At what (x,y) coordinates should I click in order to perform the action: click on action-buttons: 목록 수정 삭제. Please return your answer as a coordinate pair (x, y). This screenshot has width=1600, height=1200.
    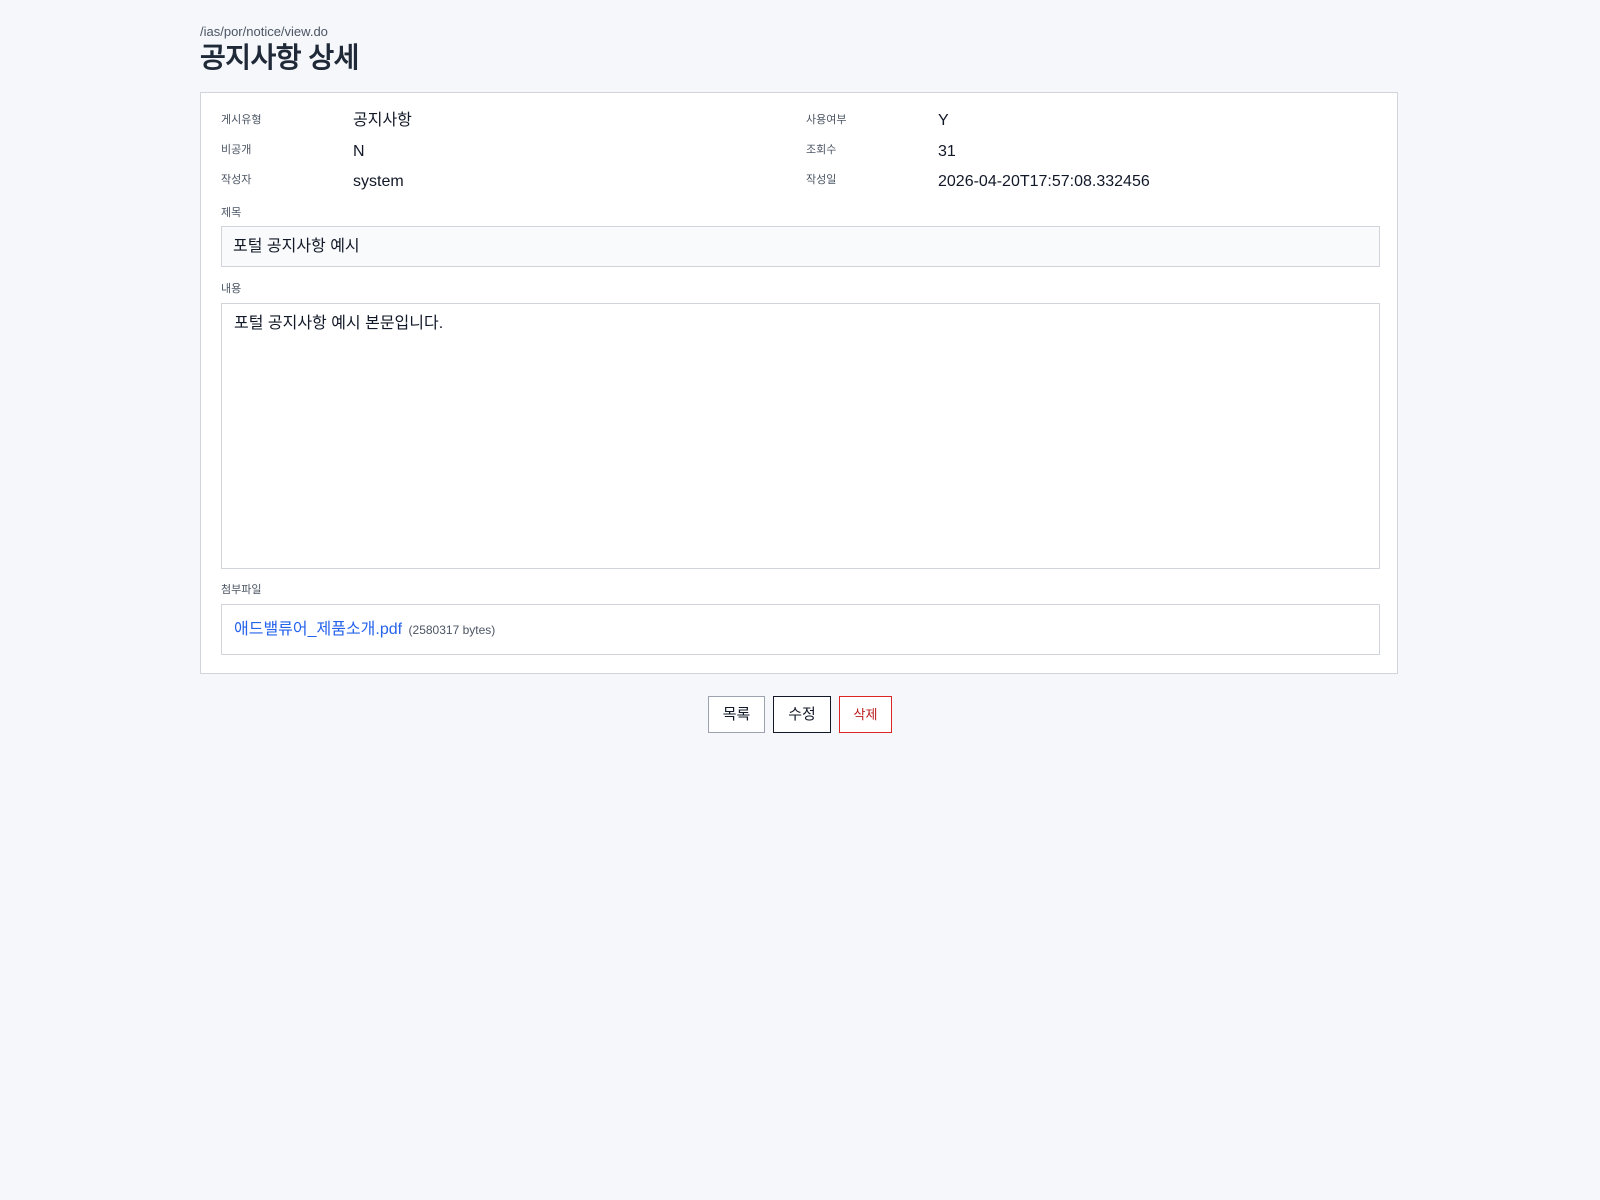
    Looking at the image, I should click on (800, 714).